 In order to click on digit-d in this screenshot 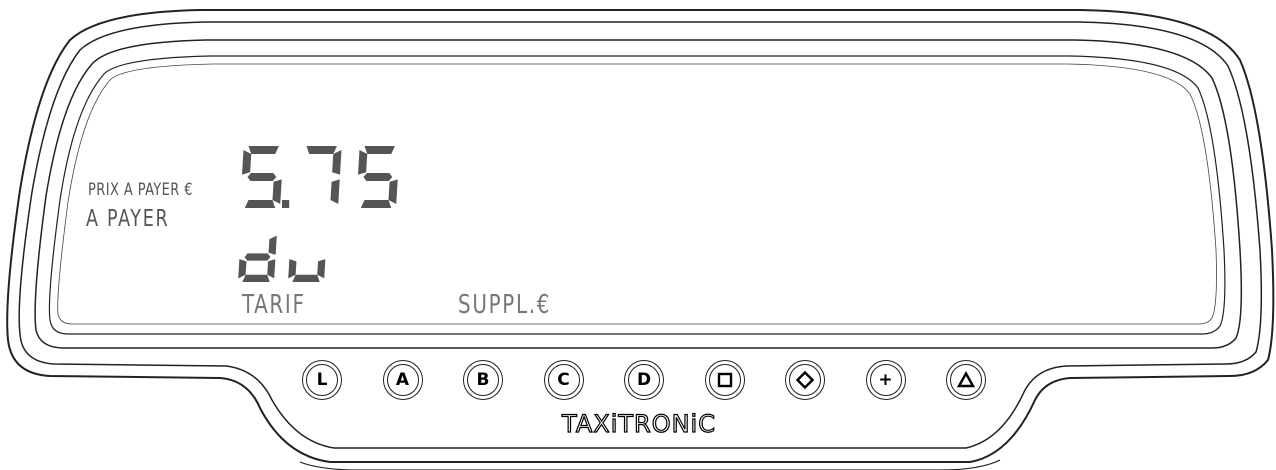, I will do `click(257, 258)`.